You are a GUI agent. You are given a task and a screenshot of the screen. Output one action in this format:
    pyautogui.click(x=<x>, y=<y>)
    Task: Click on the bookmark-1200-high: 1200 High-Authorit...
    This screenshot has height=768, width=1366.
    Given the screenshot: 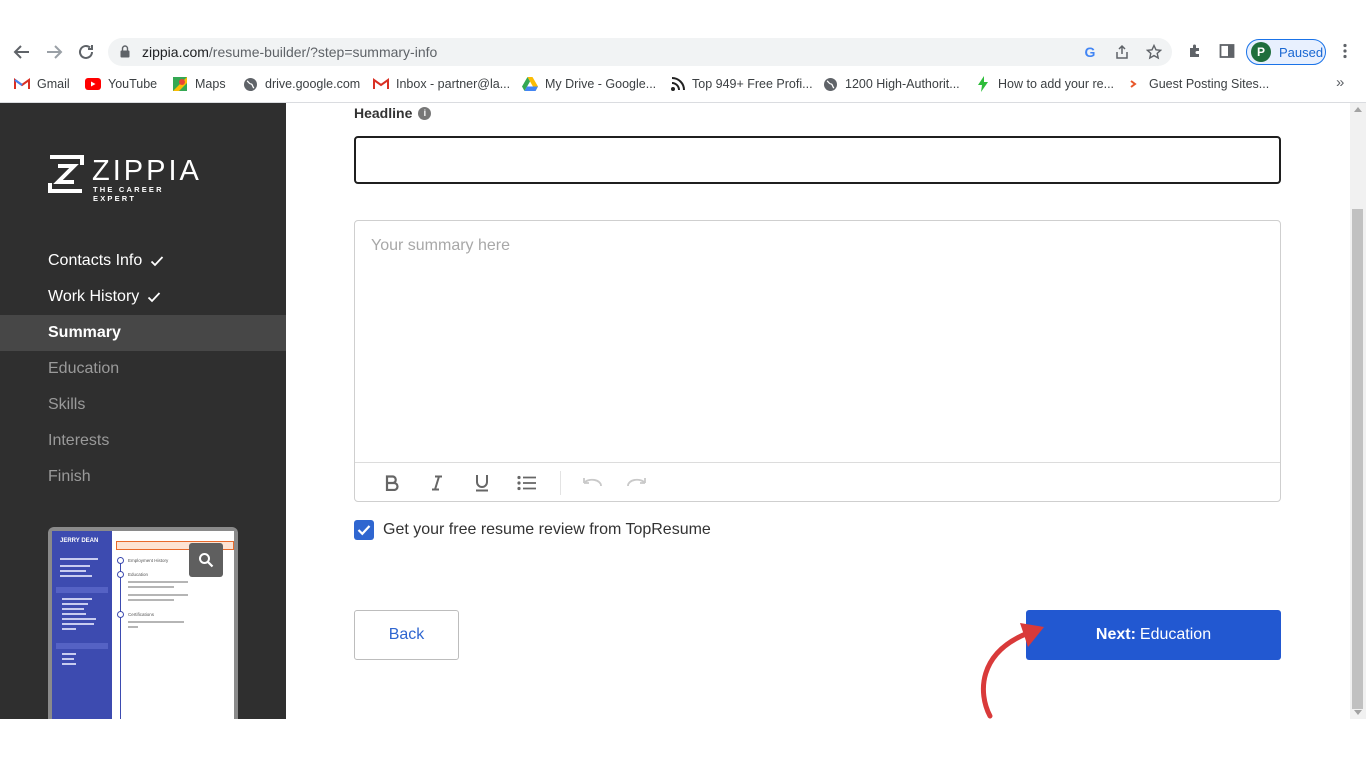 What is the action you would take?
    pyautogui.click(x=891, y=84)
    